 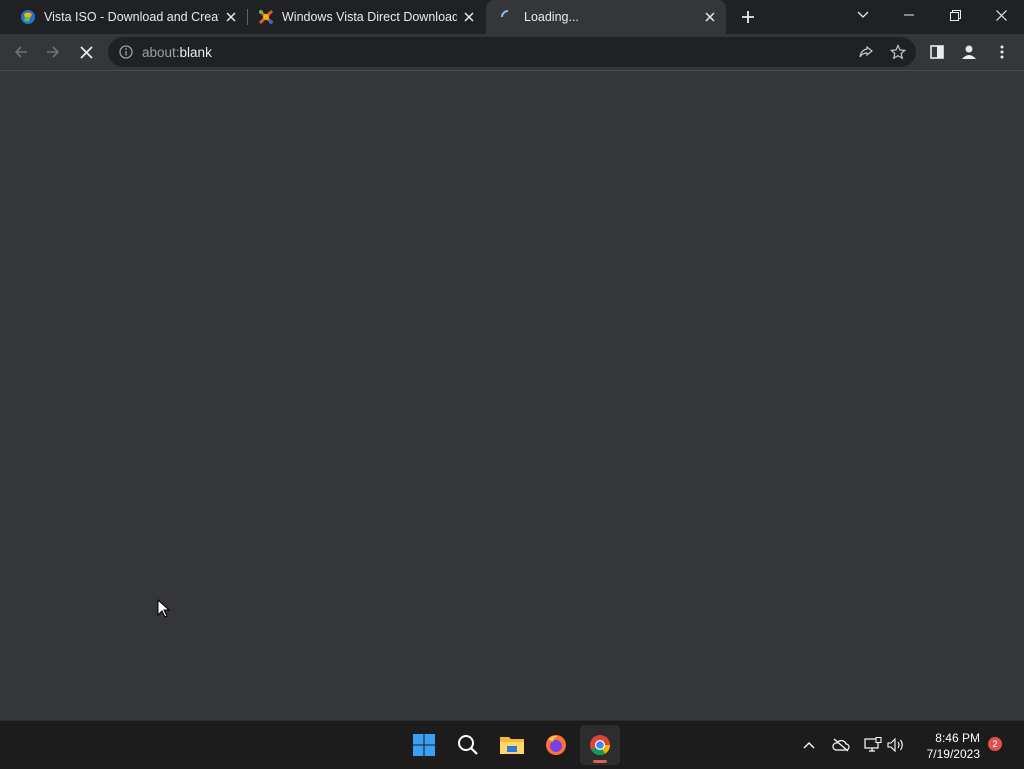 I want to click on clock: 8:46 PM 7/19/2023, so click(x=945, y=746).